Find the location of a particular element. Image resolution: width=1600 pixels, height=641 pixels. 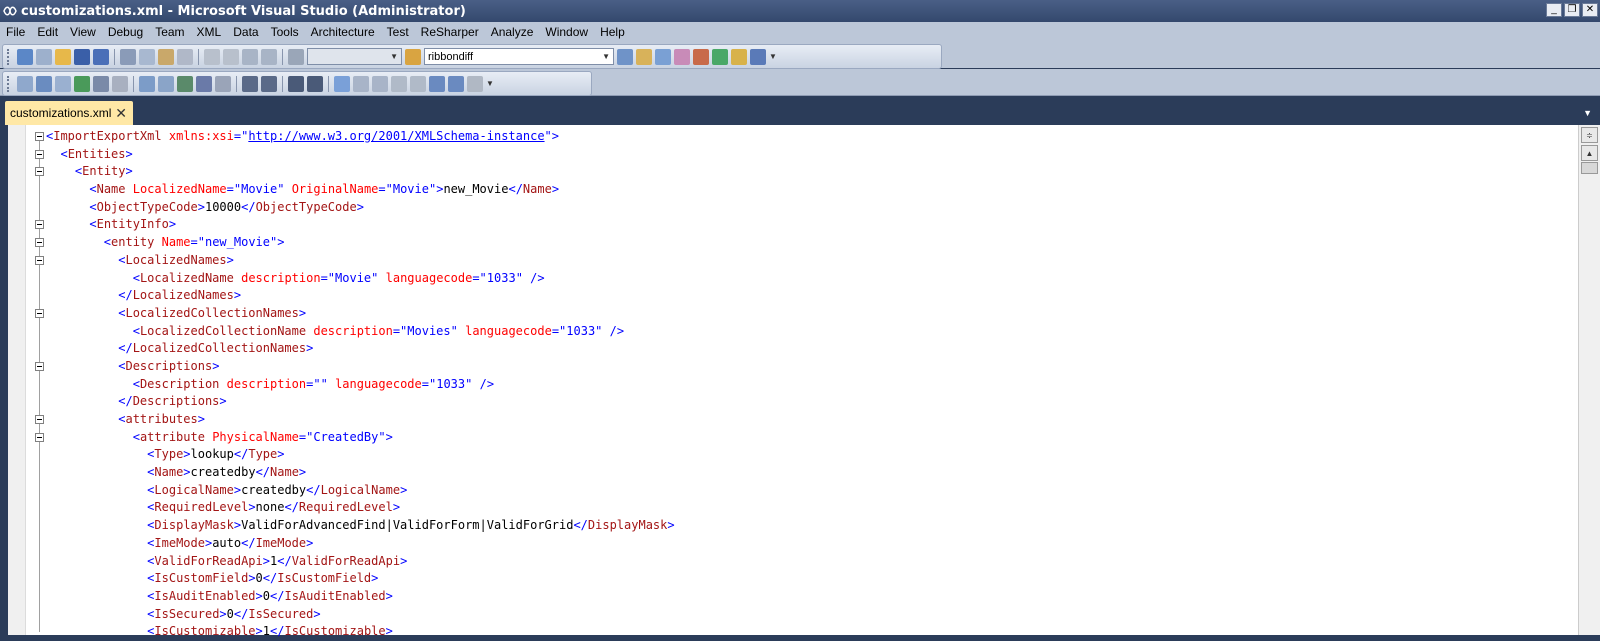

increase-indent-icon is located at coordinates (269, 83).